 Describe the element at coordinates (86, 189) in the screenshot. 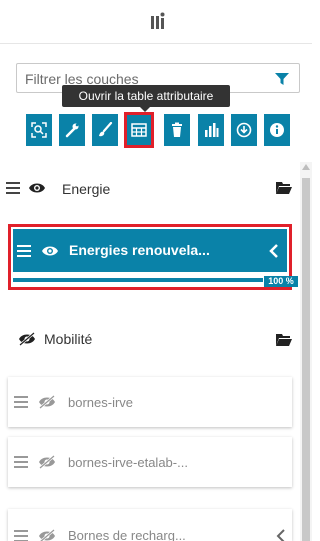

I see `layer-label: Energie` at that location.